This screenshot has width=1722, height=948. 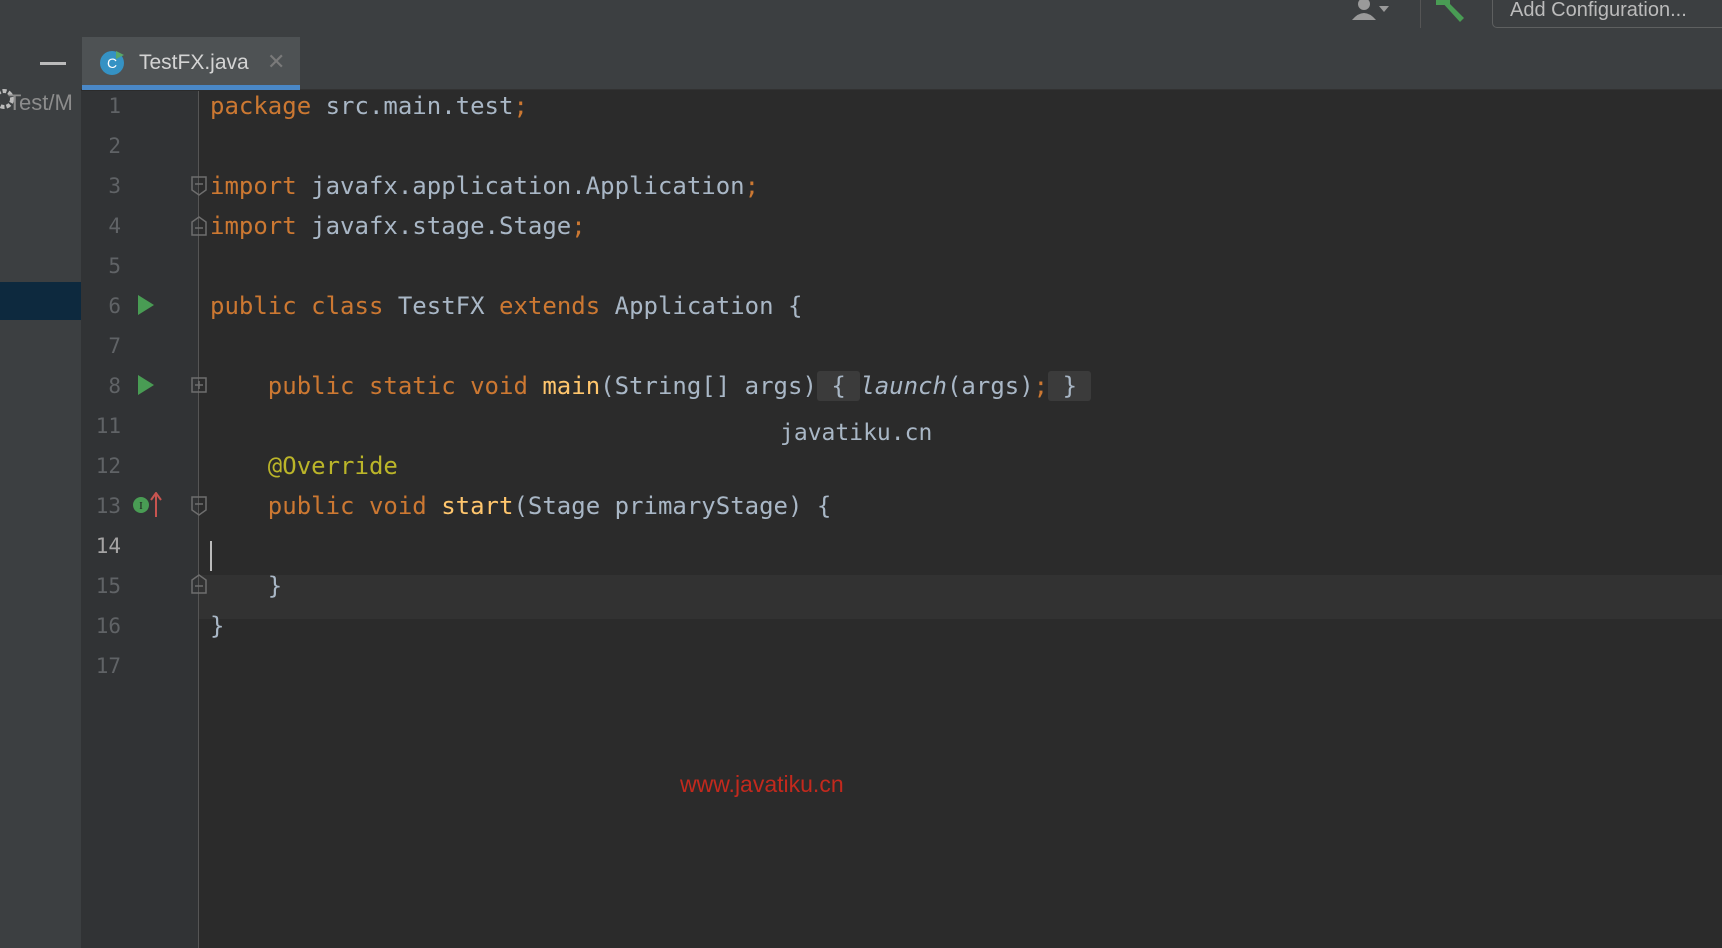 What do you see at coordinates (114, 106) in the screenshot?
I see `line-number: 1` at bounding box center [114, 106].